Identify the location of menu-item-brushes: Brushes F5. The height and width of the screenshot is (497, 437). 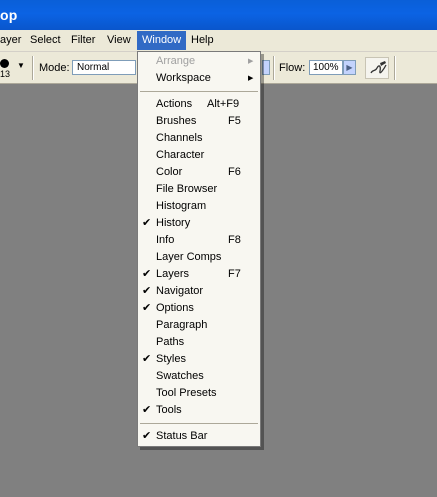
(199, 121).